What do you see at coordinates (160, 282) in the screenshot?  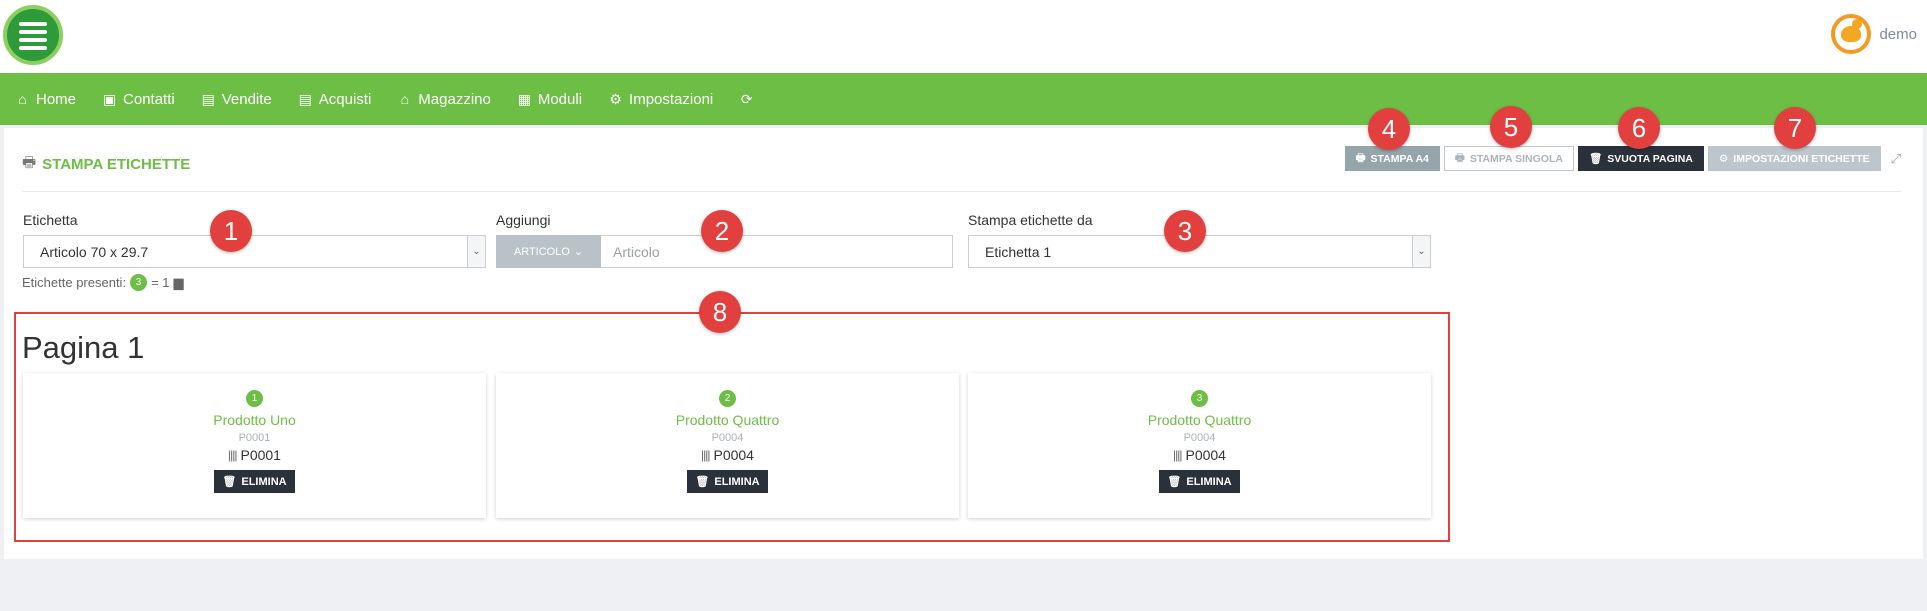 I see `pages-count: = 1` at bounding box center [160, 282].